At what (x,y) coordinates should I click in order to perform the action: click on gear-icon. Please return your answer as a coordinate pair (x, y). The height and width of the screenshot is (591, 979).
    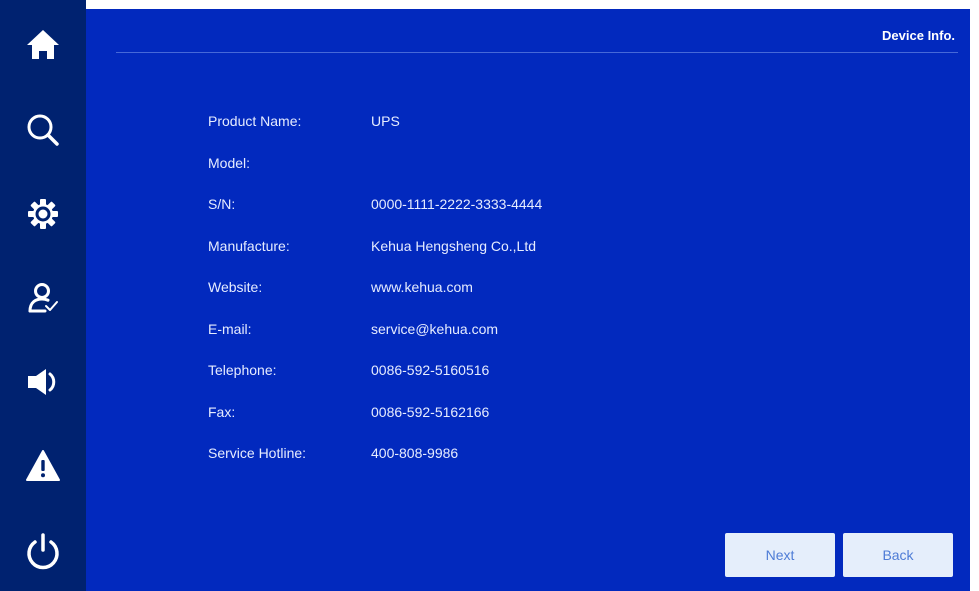
    Looking at the image, I should click on (43, 214).